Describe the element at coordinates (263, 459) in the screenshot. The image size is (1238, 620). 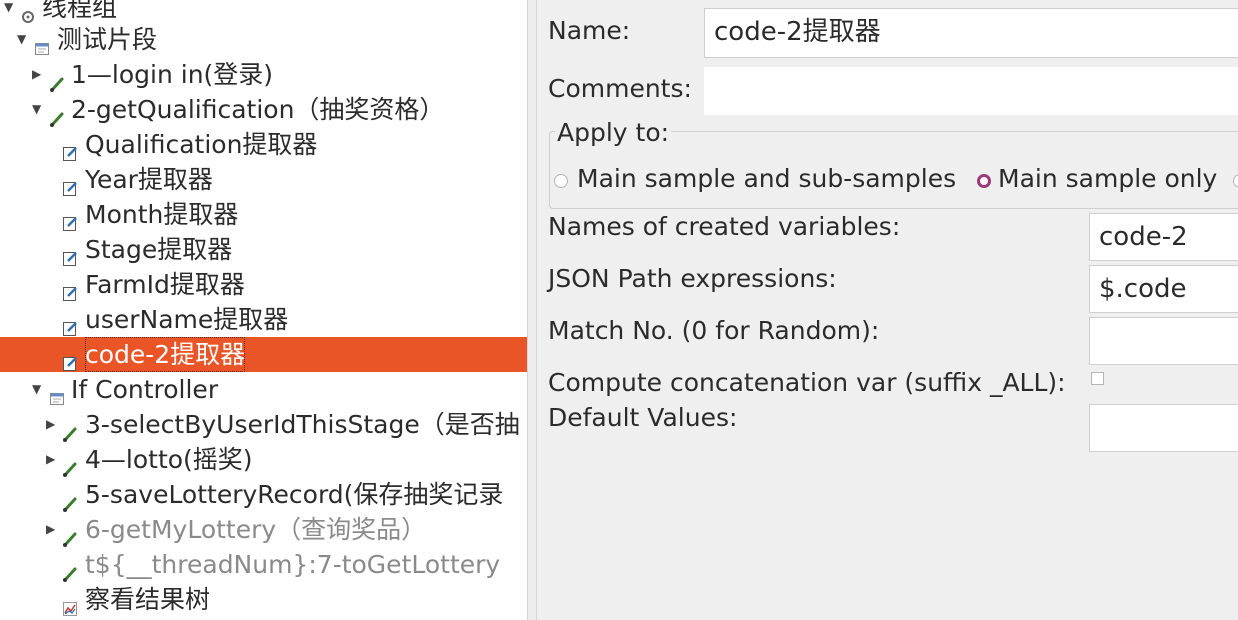
I see `tree-item-sampler: ▶ 4—lotto(摇奖)` at that location.